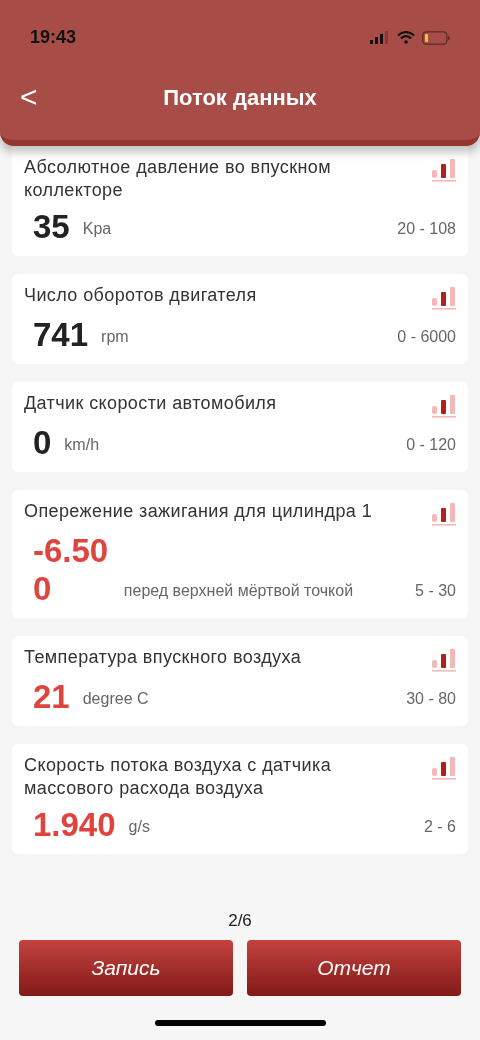 The image size is (480, 1040). What do you see at coordinates (53, 37) in the screenshot?
I see `status-time: 19:43` at bounding box center [53, 37].